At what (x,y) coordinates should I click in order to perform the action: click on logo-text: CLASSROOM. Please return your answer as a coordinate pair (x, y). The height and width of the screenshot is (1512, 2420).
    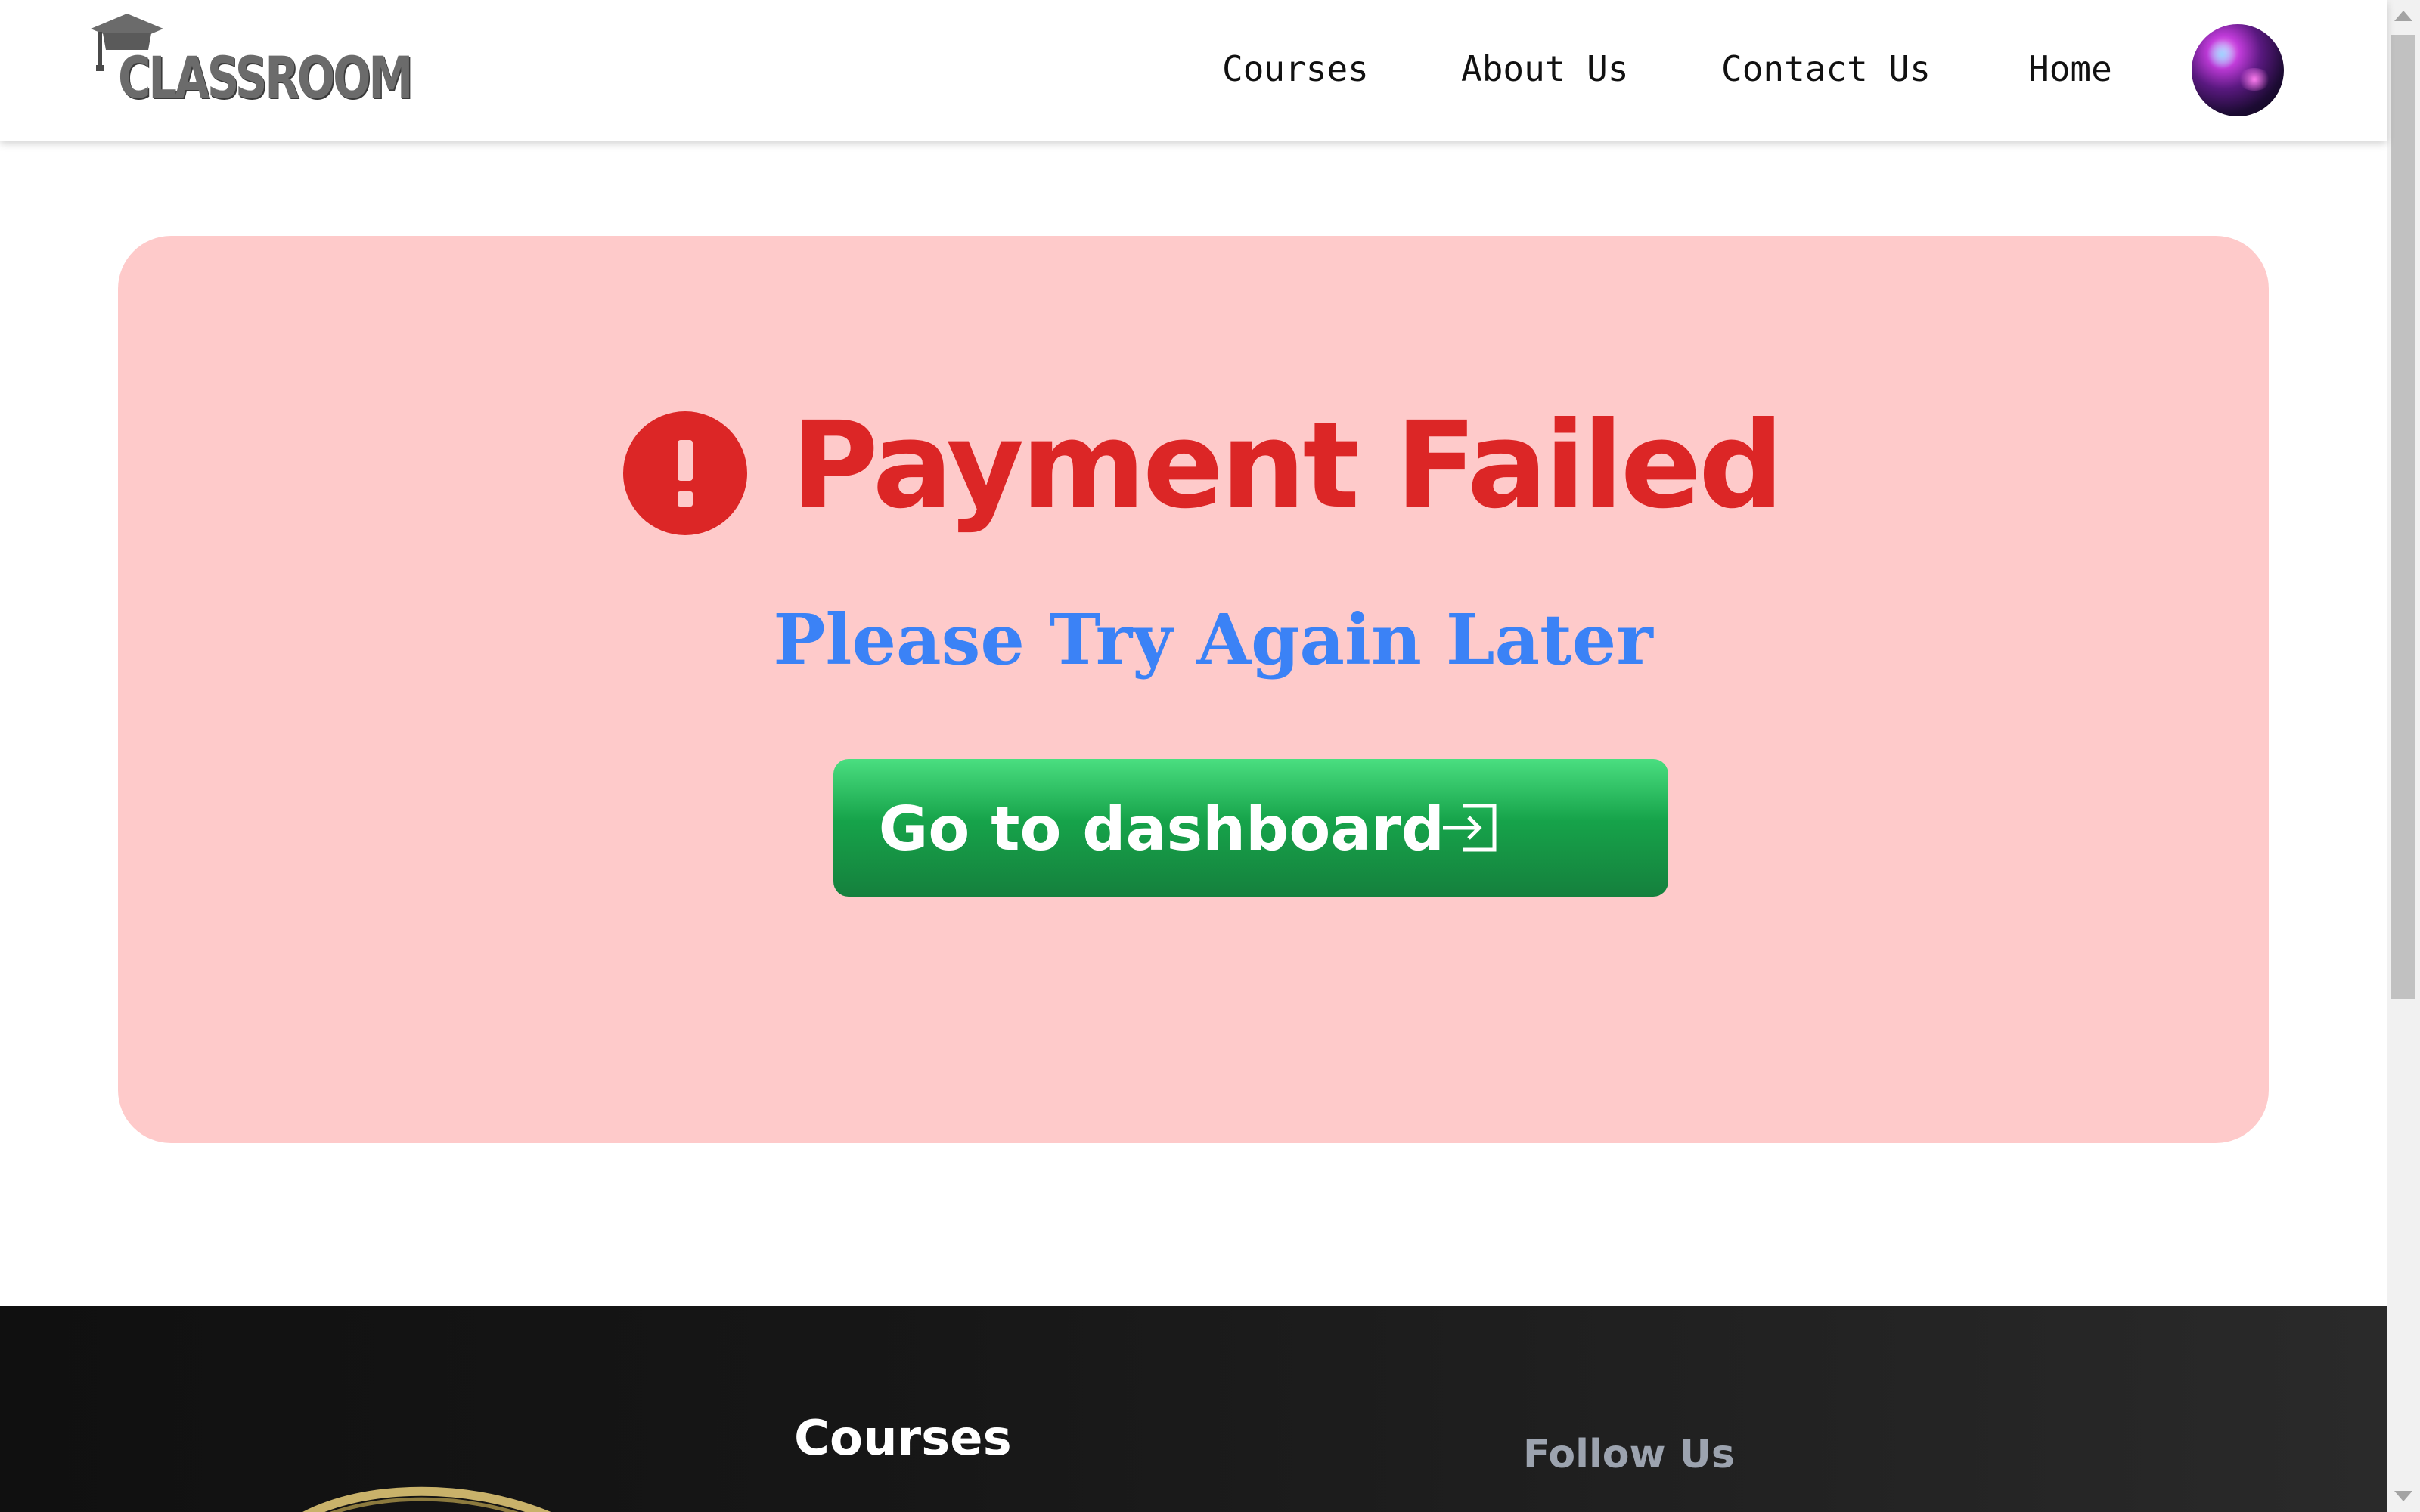
    Looking at the image, I should click on (265, 77).